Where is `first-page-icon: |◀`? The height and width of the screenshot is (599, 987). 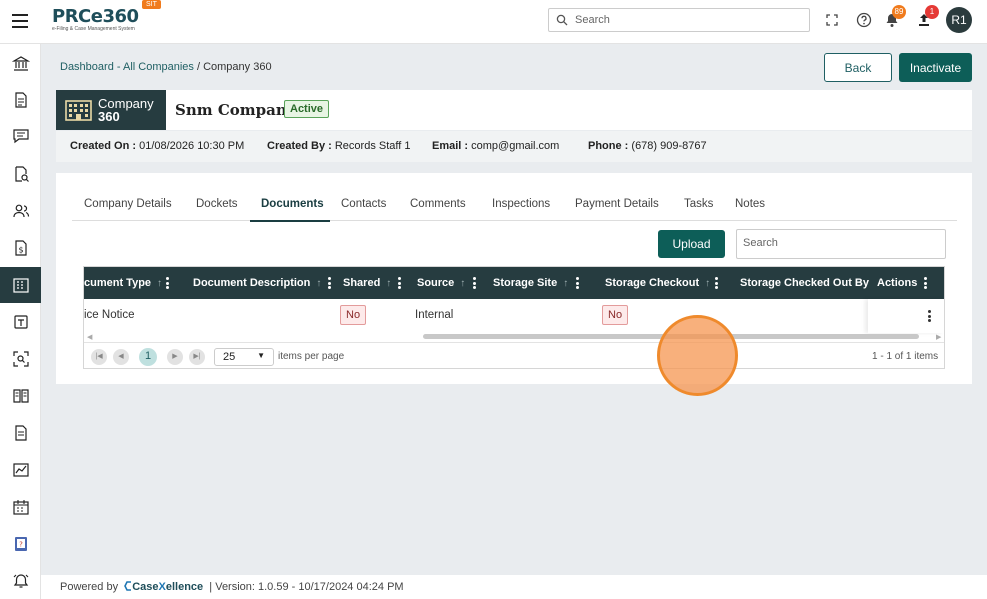 first-page-icon: |◀ is located at coordinates (99, 357).